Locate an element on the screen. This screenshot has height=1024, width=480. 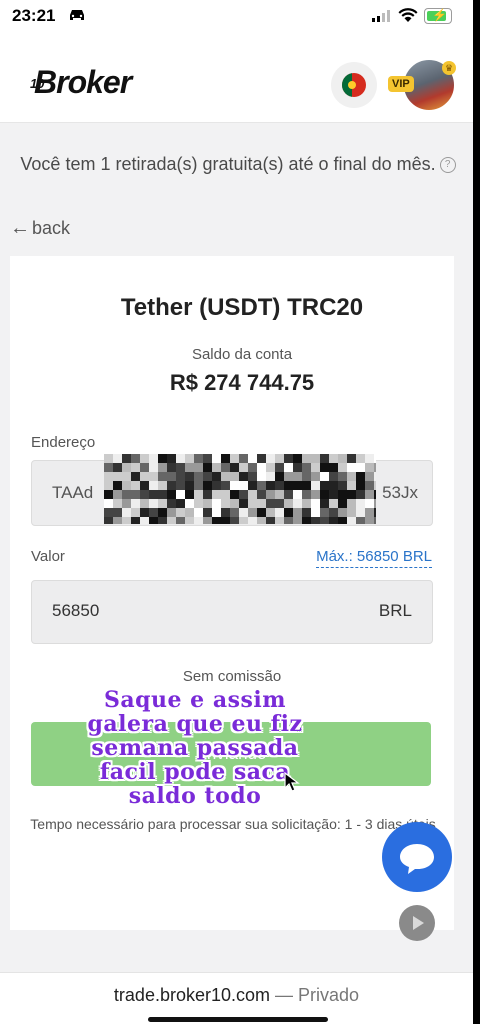
play-button is located at coordinates (417, 923).